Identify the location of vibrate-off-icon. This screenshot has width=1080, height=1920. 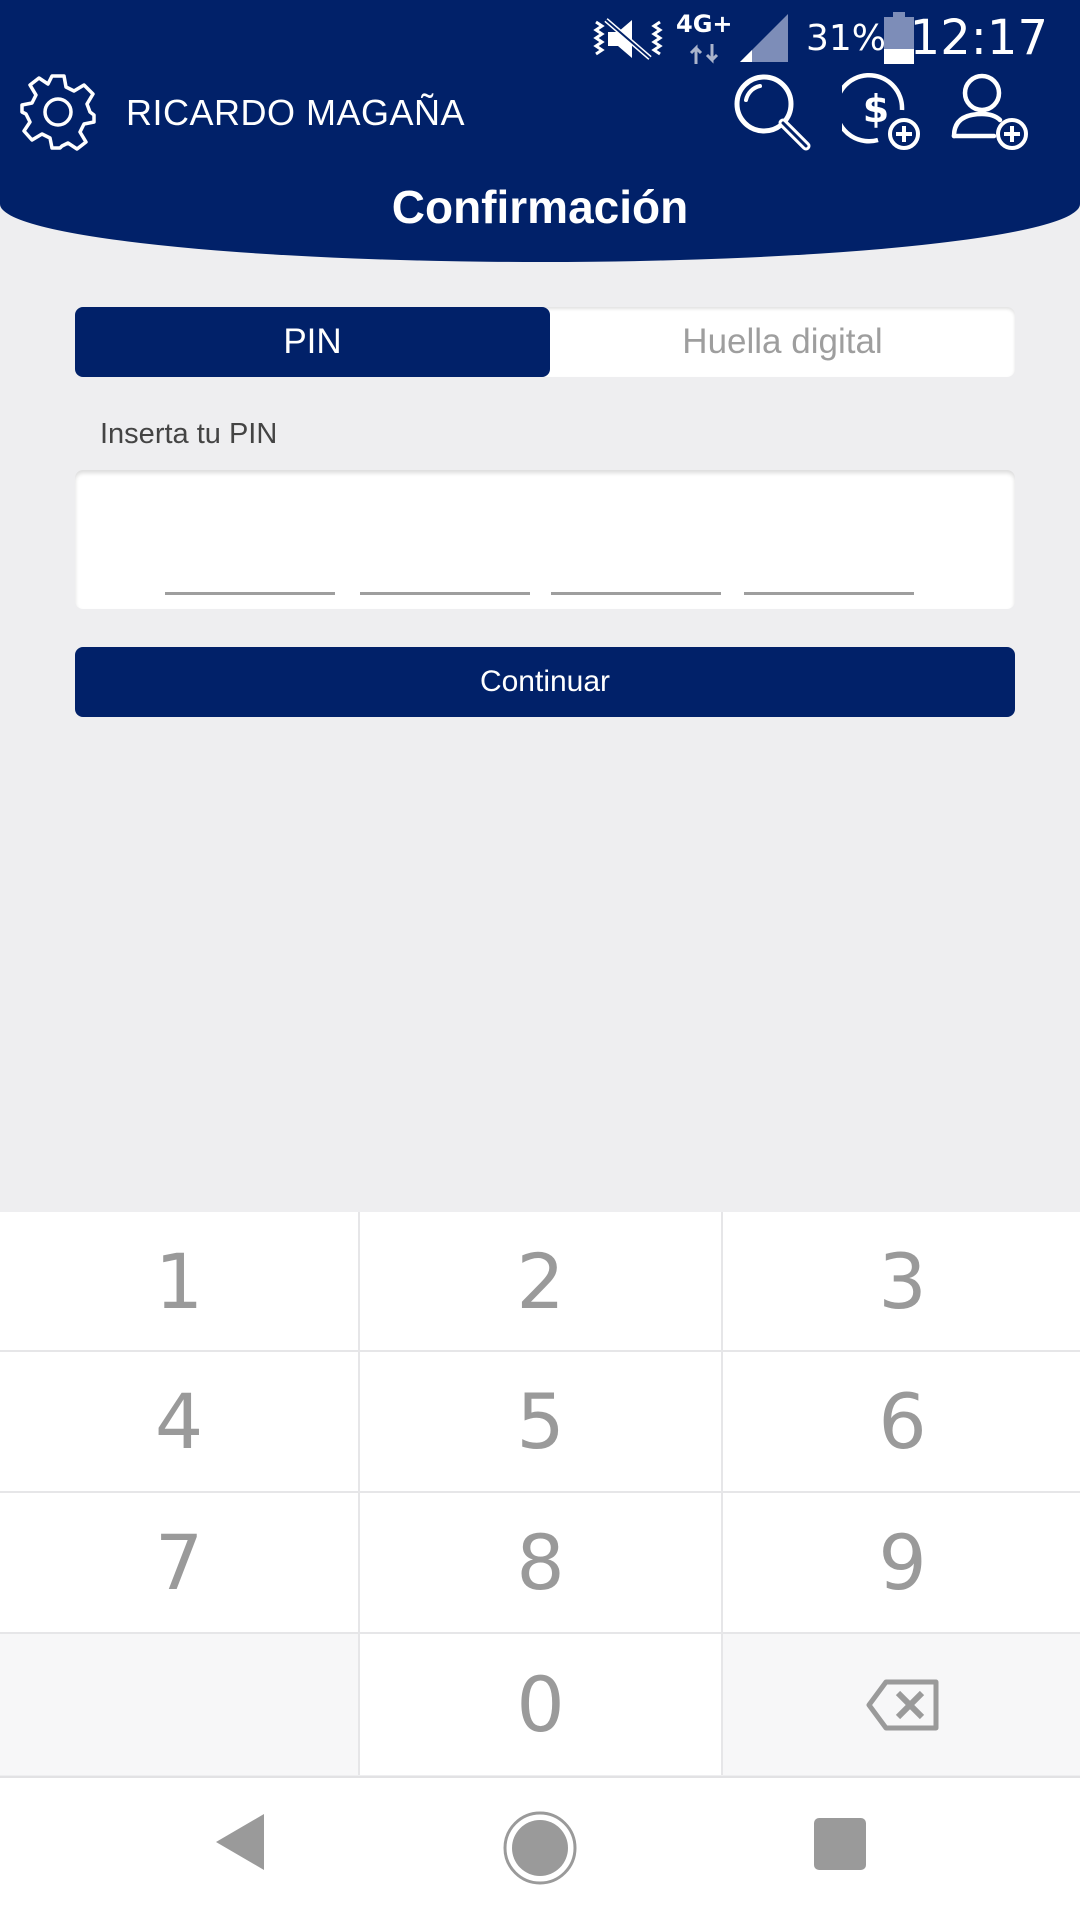
(628, 39).